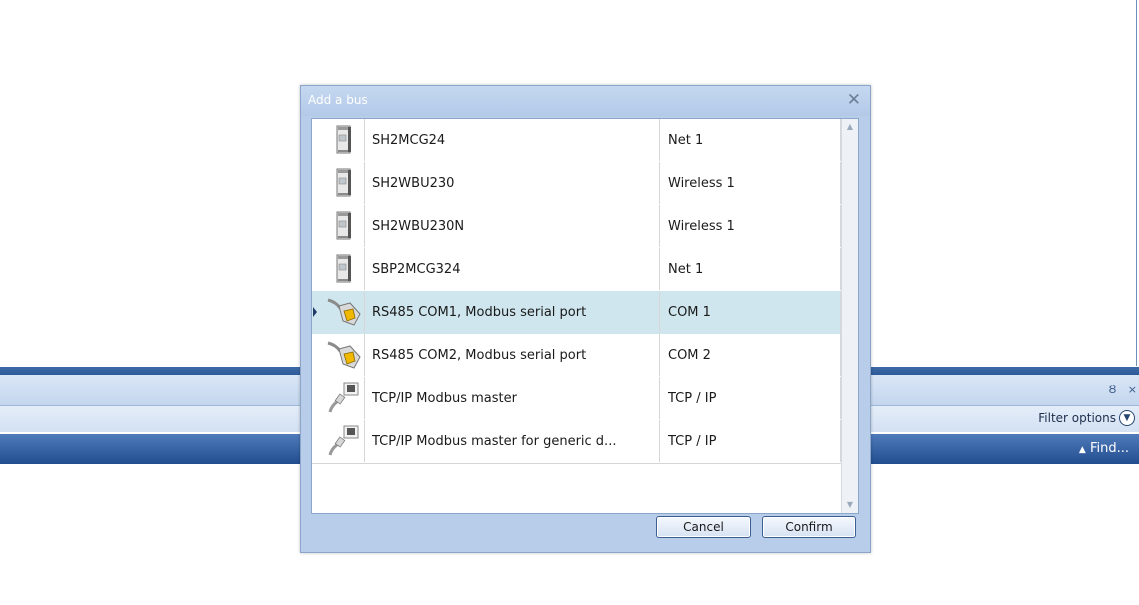  What do you see at coordinates (338, 100) in the screenshot?
I see `dialog-title: Add a bus` at bounding box center [338, 100].